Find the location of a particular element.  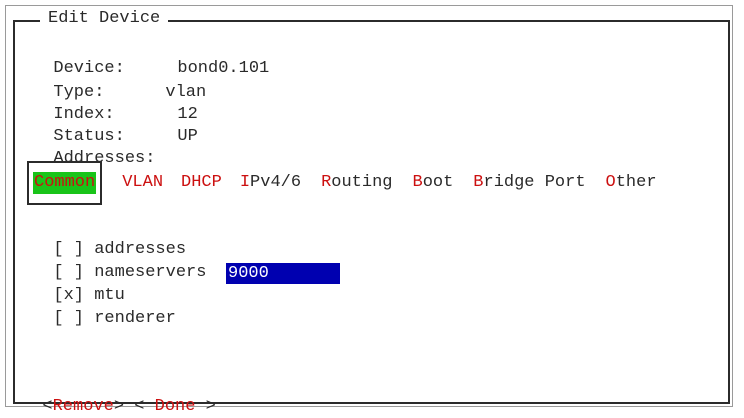

checkbox-renderer: [ ] is located at coordinates (68, 318).